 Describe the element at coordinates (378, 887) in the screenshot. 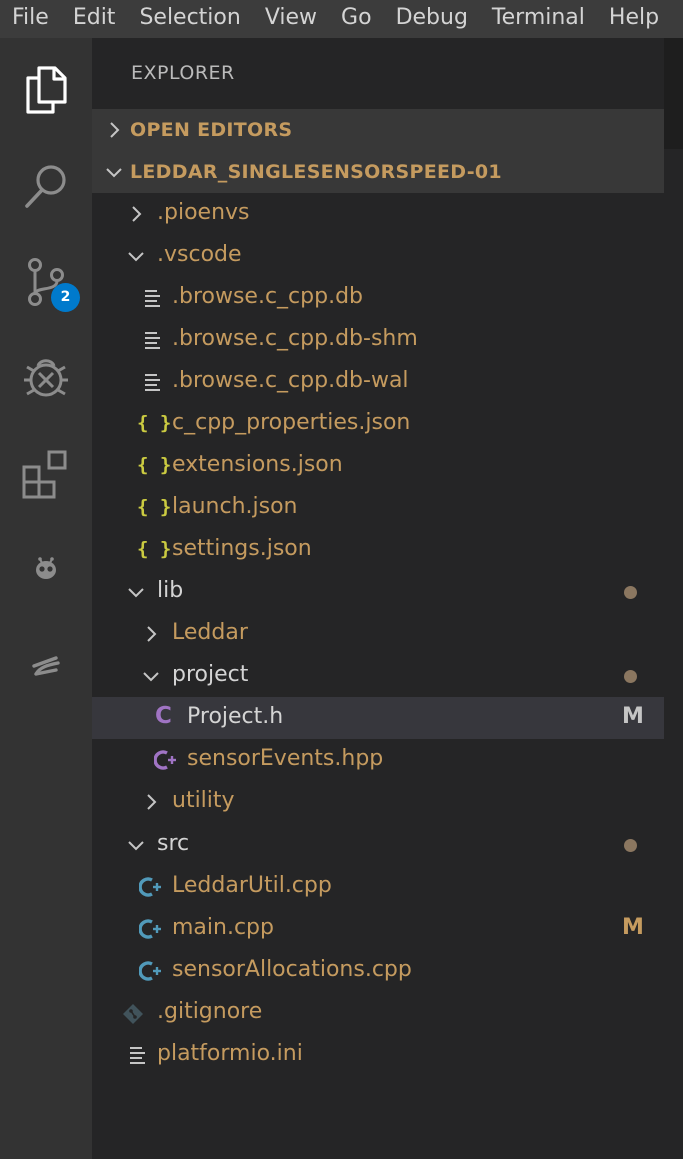

I see `tree-file-leddar-util-cpp: LeddarUtil.cpp` at that location.